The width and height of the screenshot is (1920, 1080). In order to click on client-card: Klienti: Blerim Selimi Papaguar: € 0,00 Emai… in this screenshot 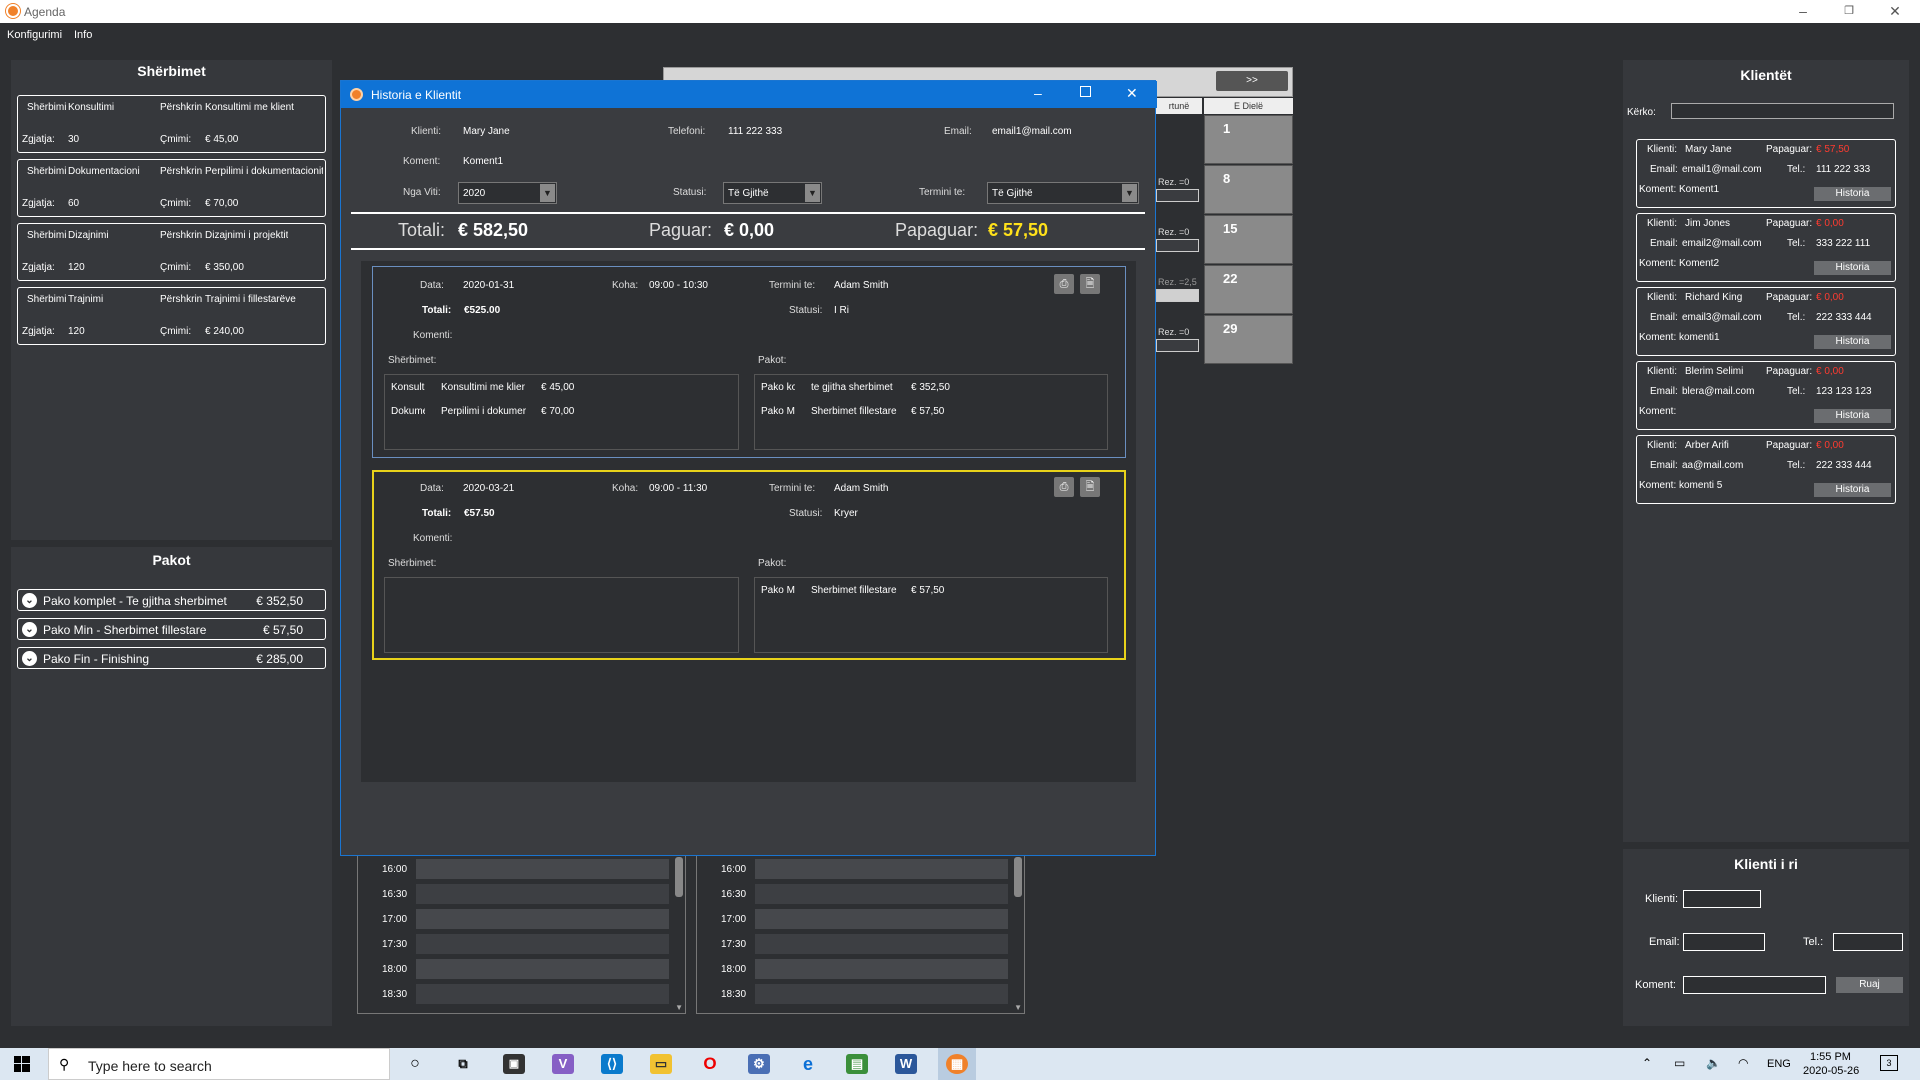, I will do `click(1766, 395)`.